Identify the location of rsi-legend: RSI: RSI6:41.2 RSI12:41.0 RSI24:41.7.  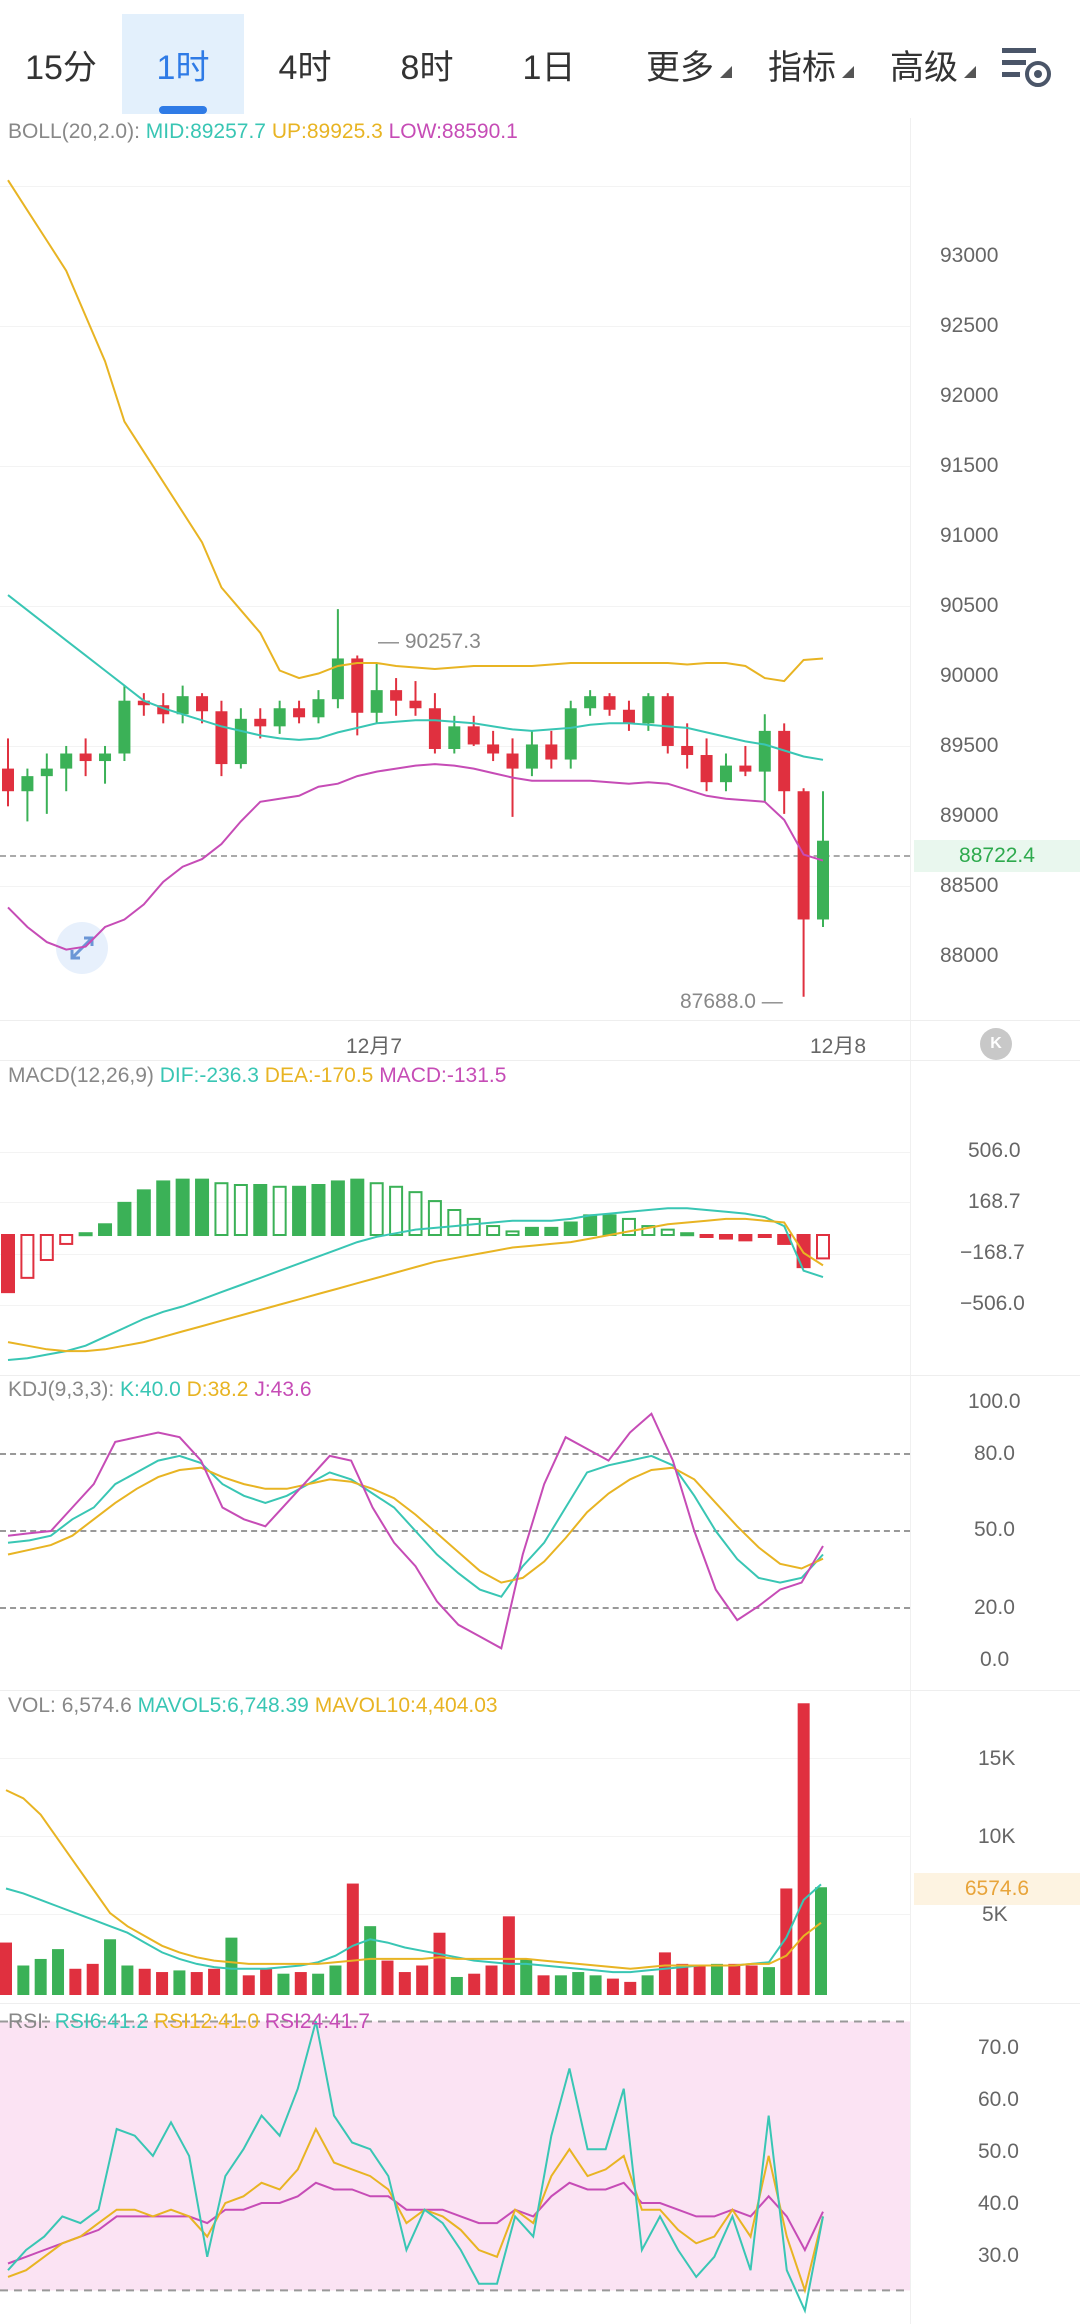
(189, 2022).